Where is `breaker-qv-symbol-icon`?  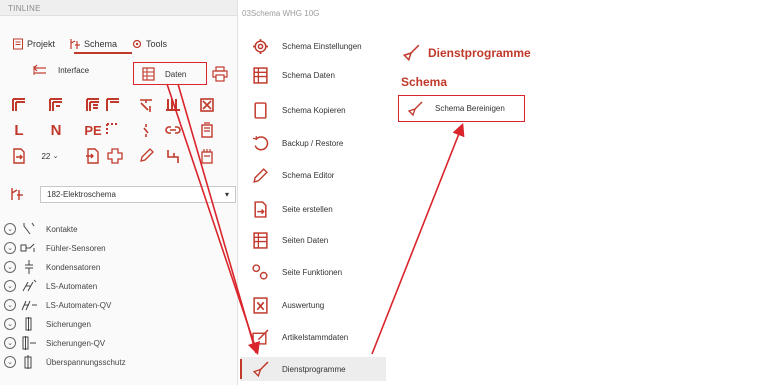
breaker-qv-symbol-icon is located at coordinates (29, 305).